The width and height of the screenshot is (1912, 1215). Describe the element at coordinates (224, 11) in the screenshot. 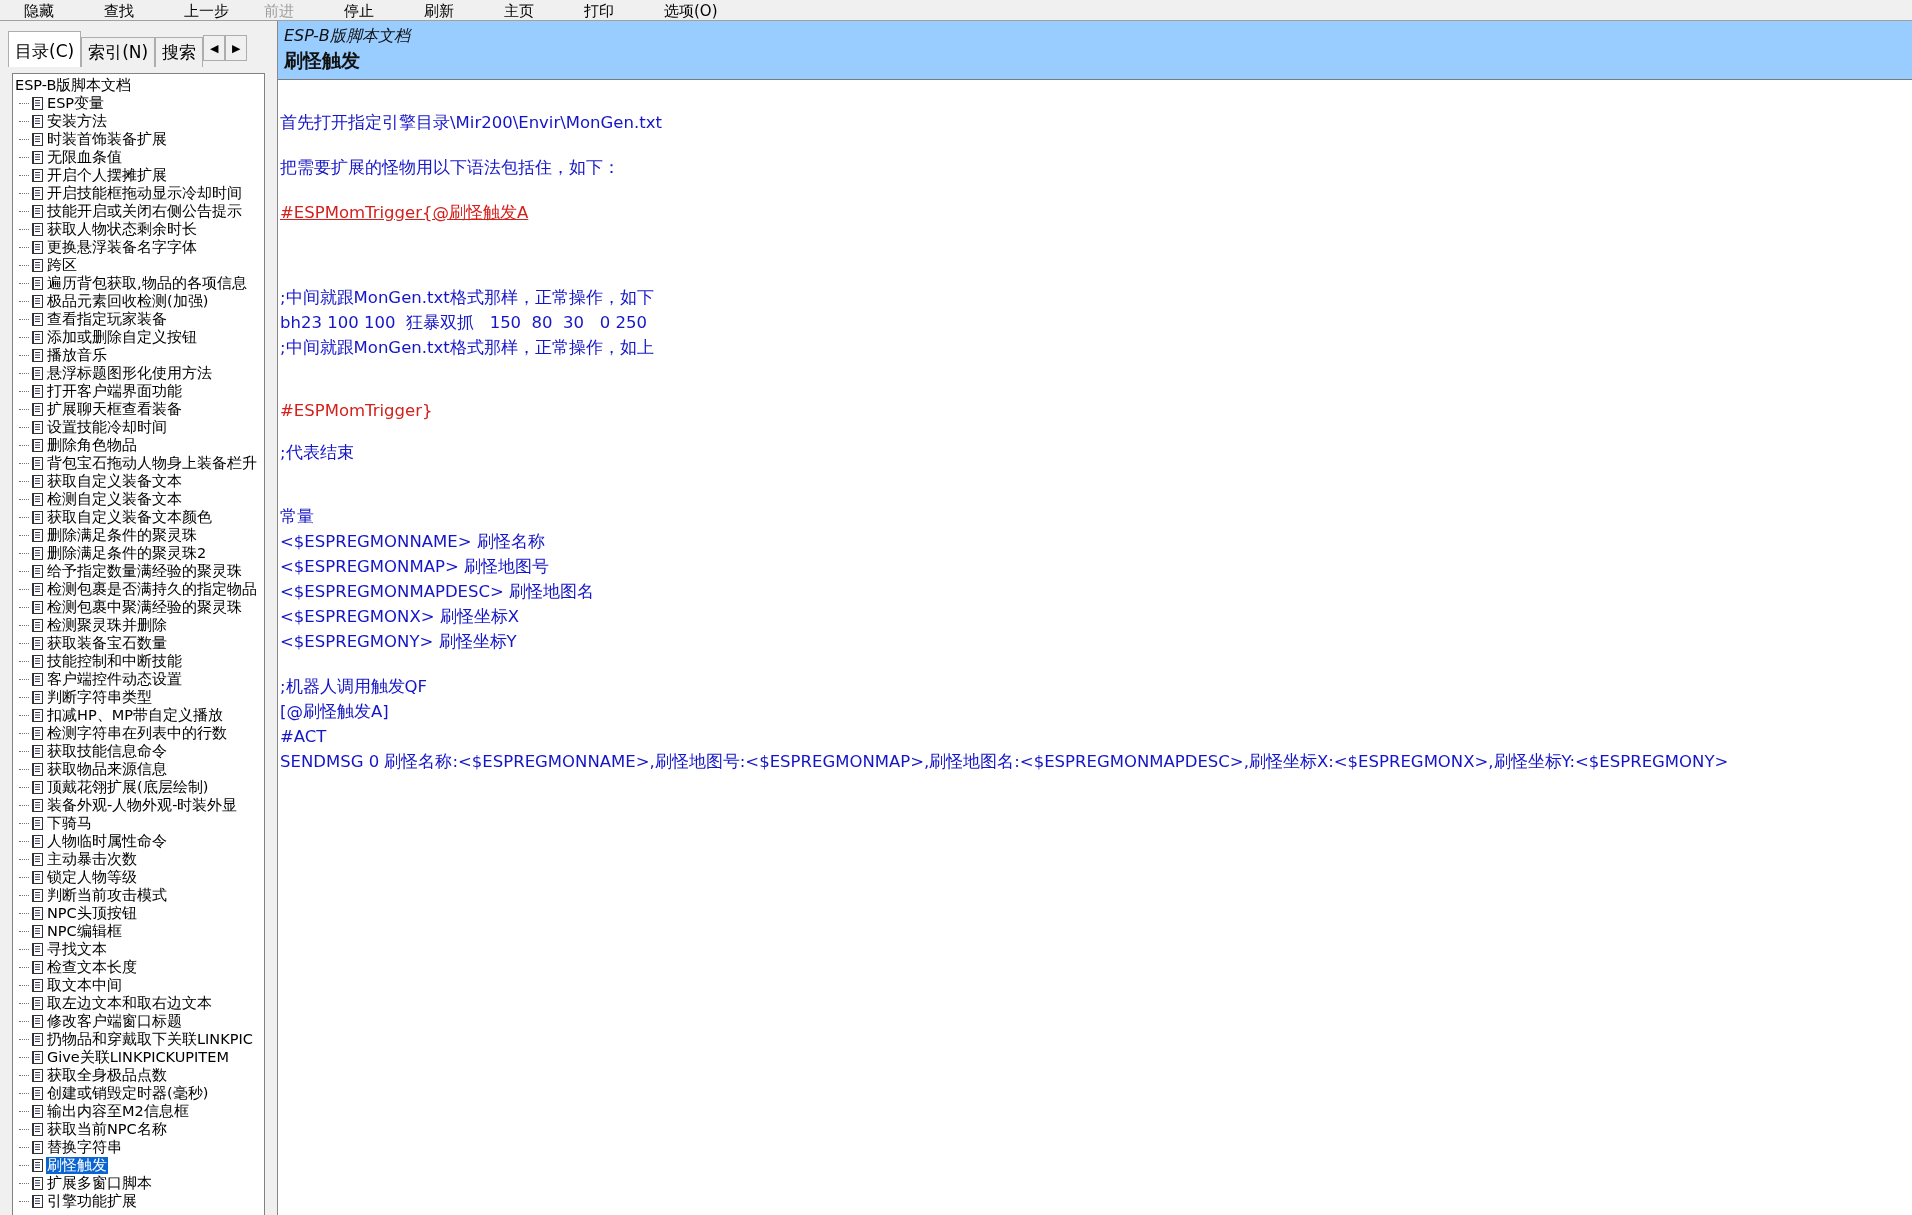

I see `toolbar-button: 上一步` at that location.